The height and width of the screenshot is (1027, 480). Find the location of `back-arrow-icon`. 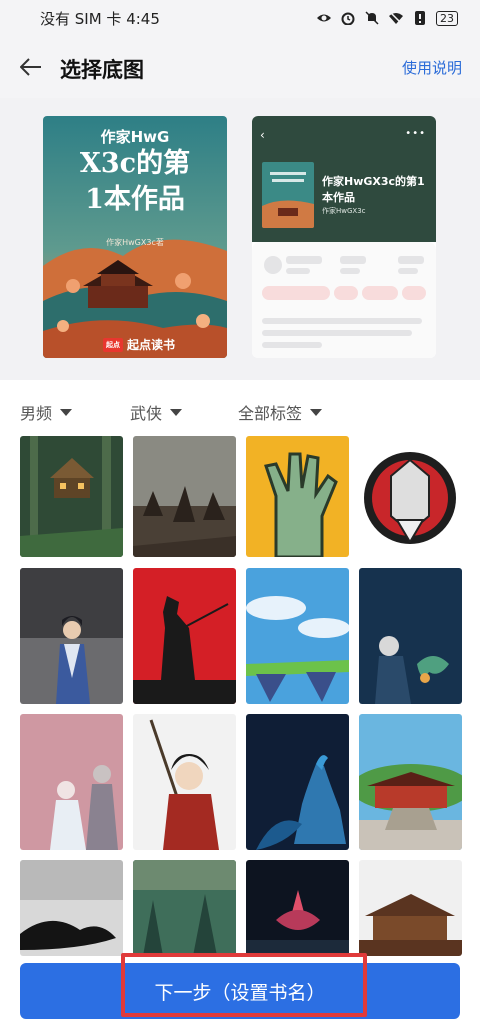

back-arrow-icon is located at coordinates (30, 67).